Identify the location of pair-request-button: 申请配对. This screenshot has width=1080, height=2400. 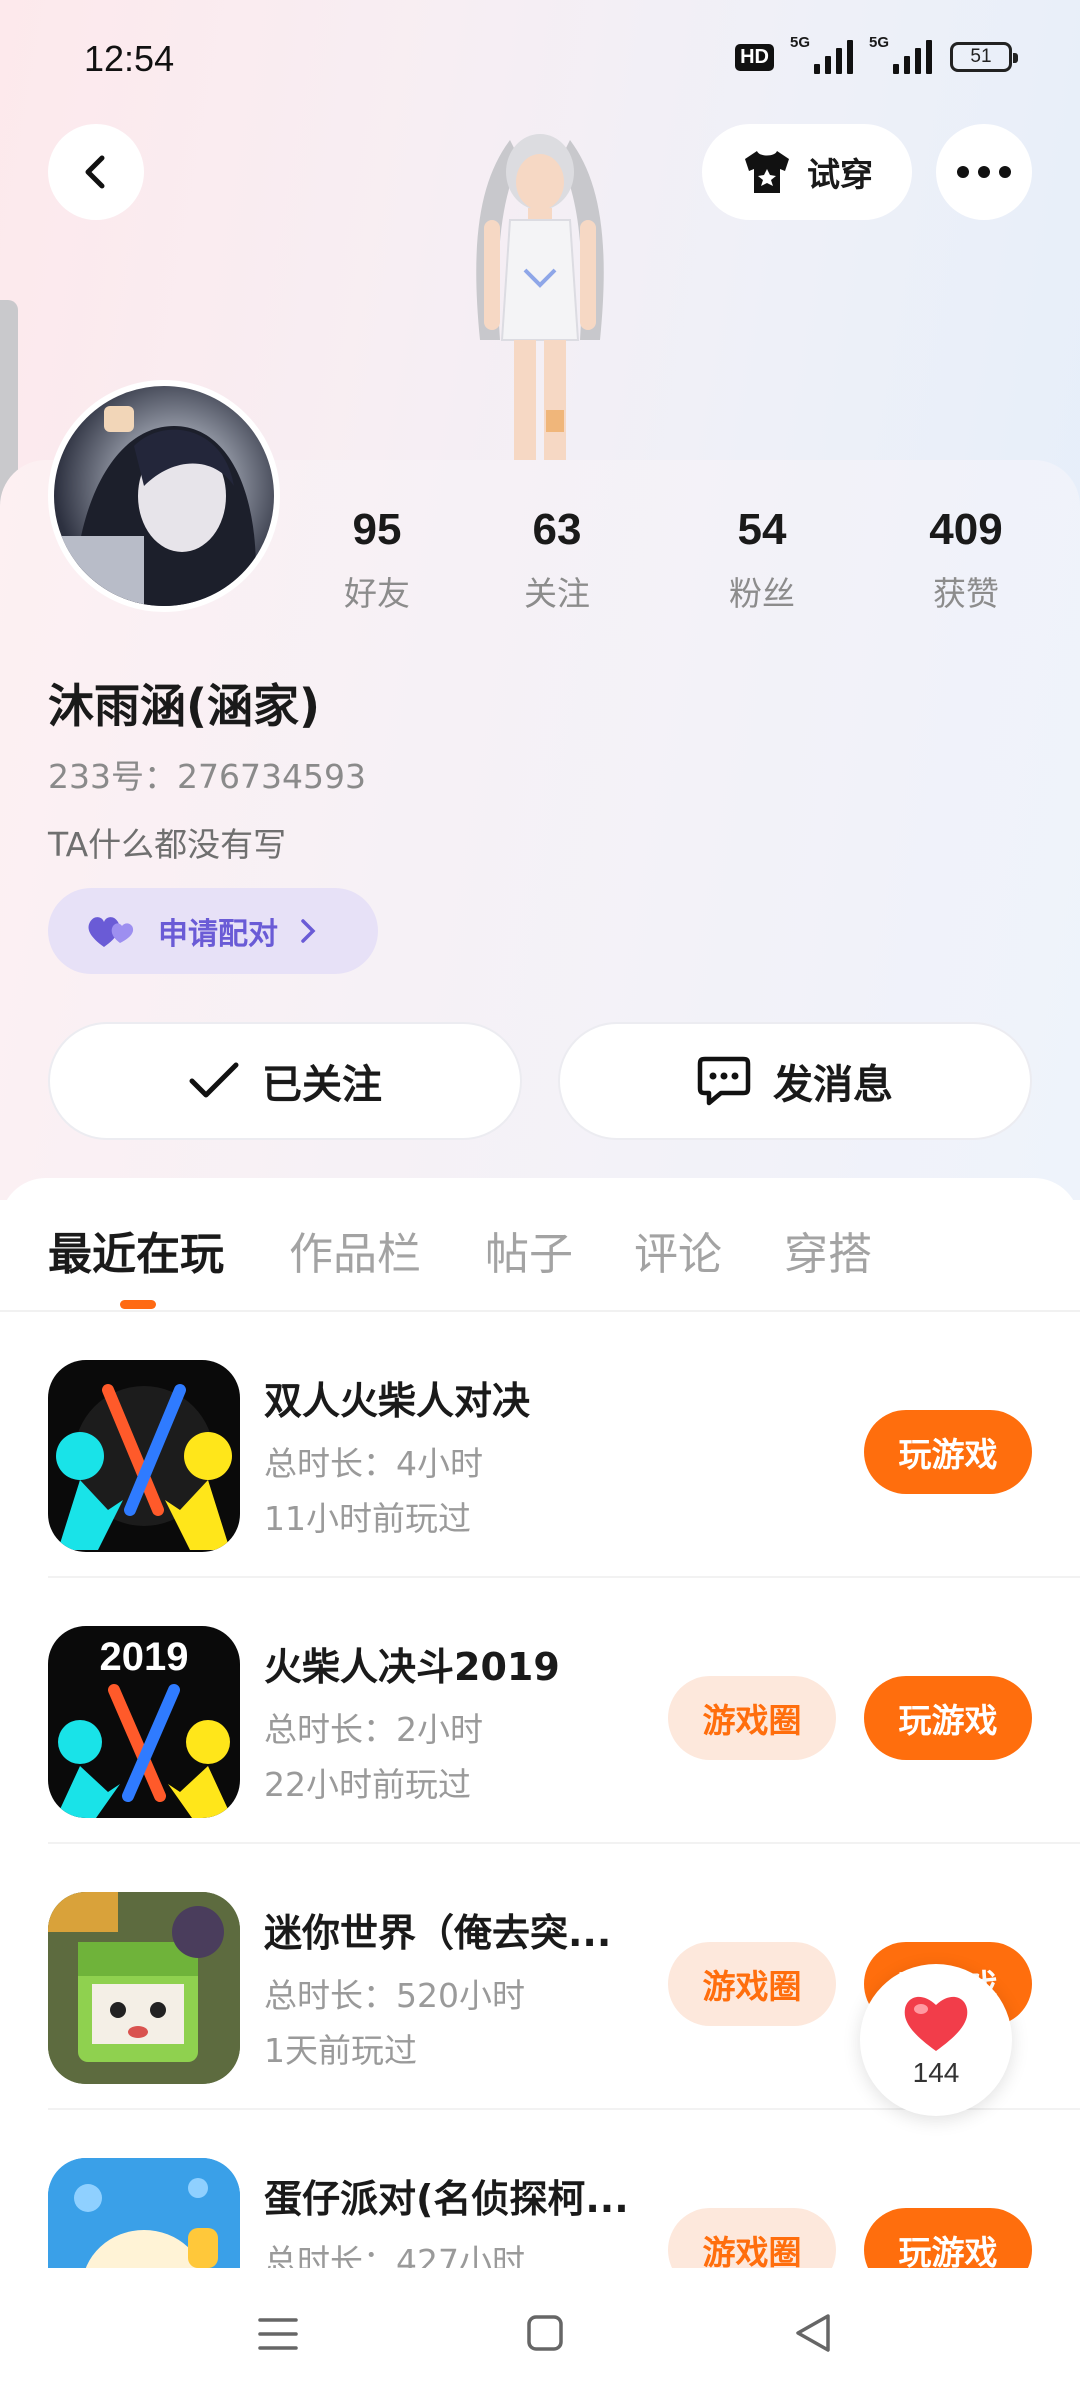
(213, 931).